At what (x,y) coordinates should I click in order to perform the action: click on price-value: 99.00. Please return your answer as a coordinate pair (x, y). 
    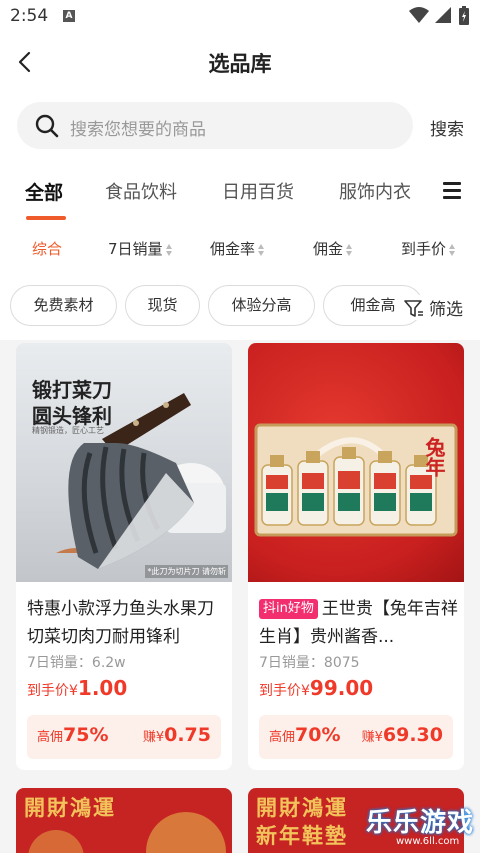
    Looking at the image, I should click on (341, 688).